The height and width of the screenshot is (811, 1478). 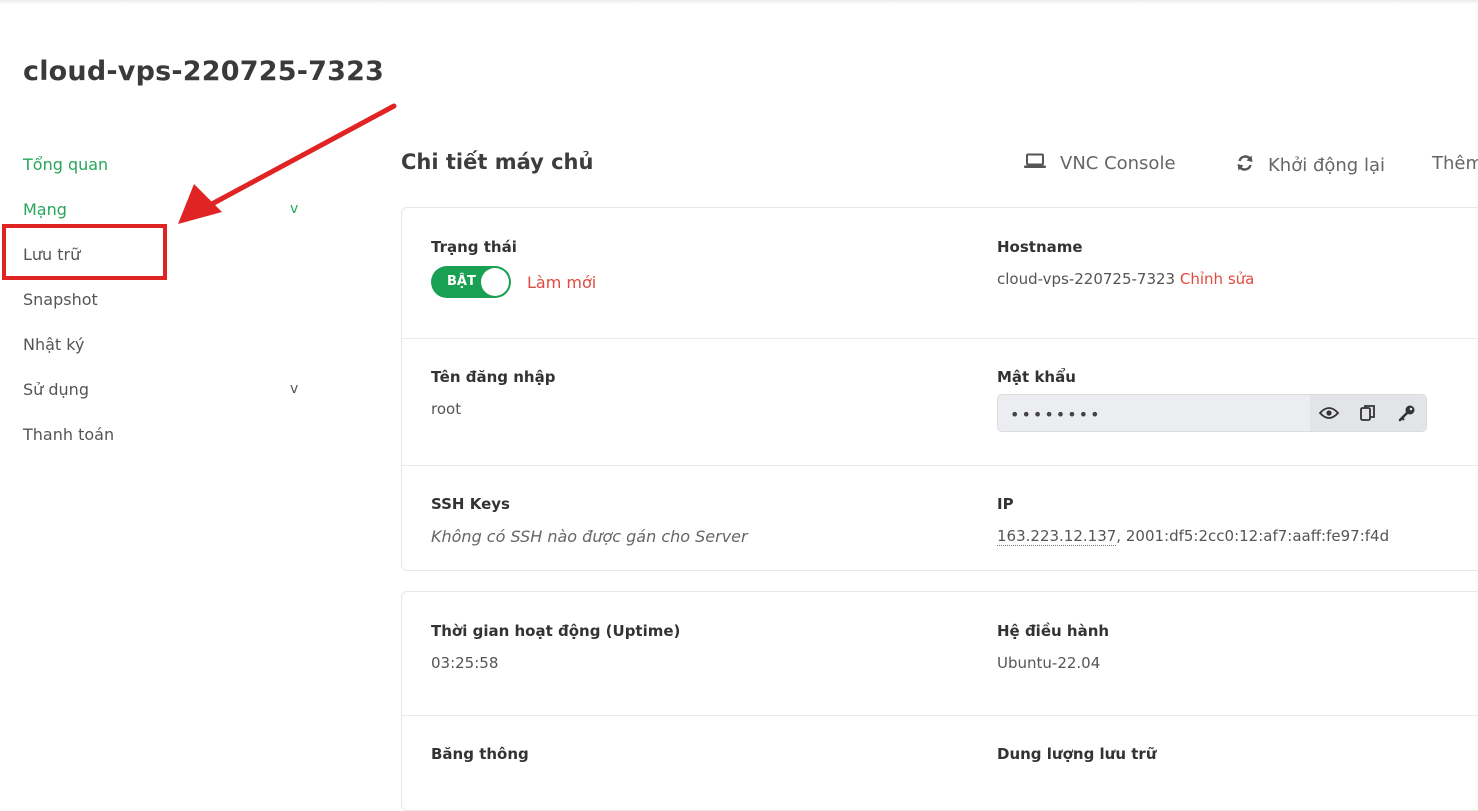 What do you see at coordinates (1407, 413) in the screenshot?
I see `key-icon` at bounding box center [1407, 413].